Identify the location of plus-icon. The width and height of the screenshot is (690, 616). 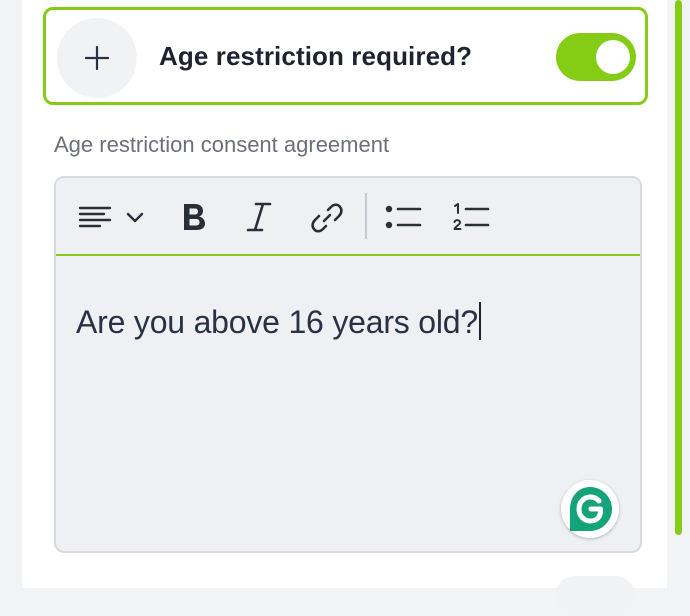
(97, 58).